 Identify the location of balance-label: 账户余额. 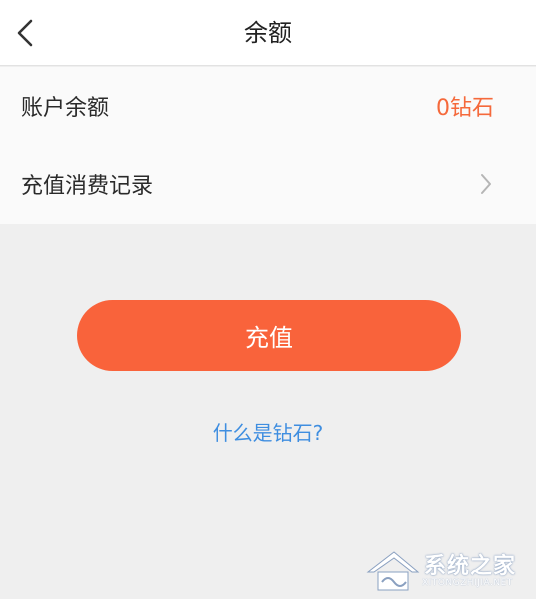
(65, 108).